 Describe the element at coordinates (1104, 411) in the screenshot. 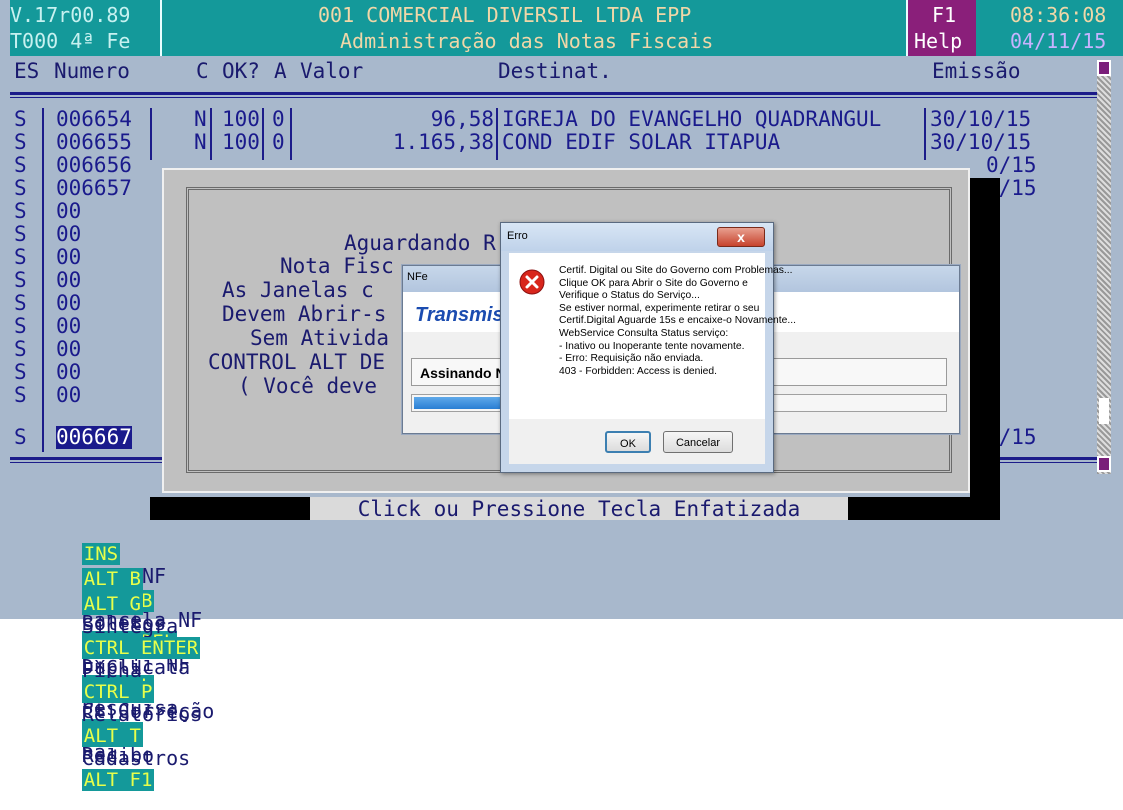

I see `scroll-thumb` at that location.